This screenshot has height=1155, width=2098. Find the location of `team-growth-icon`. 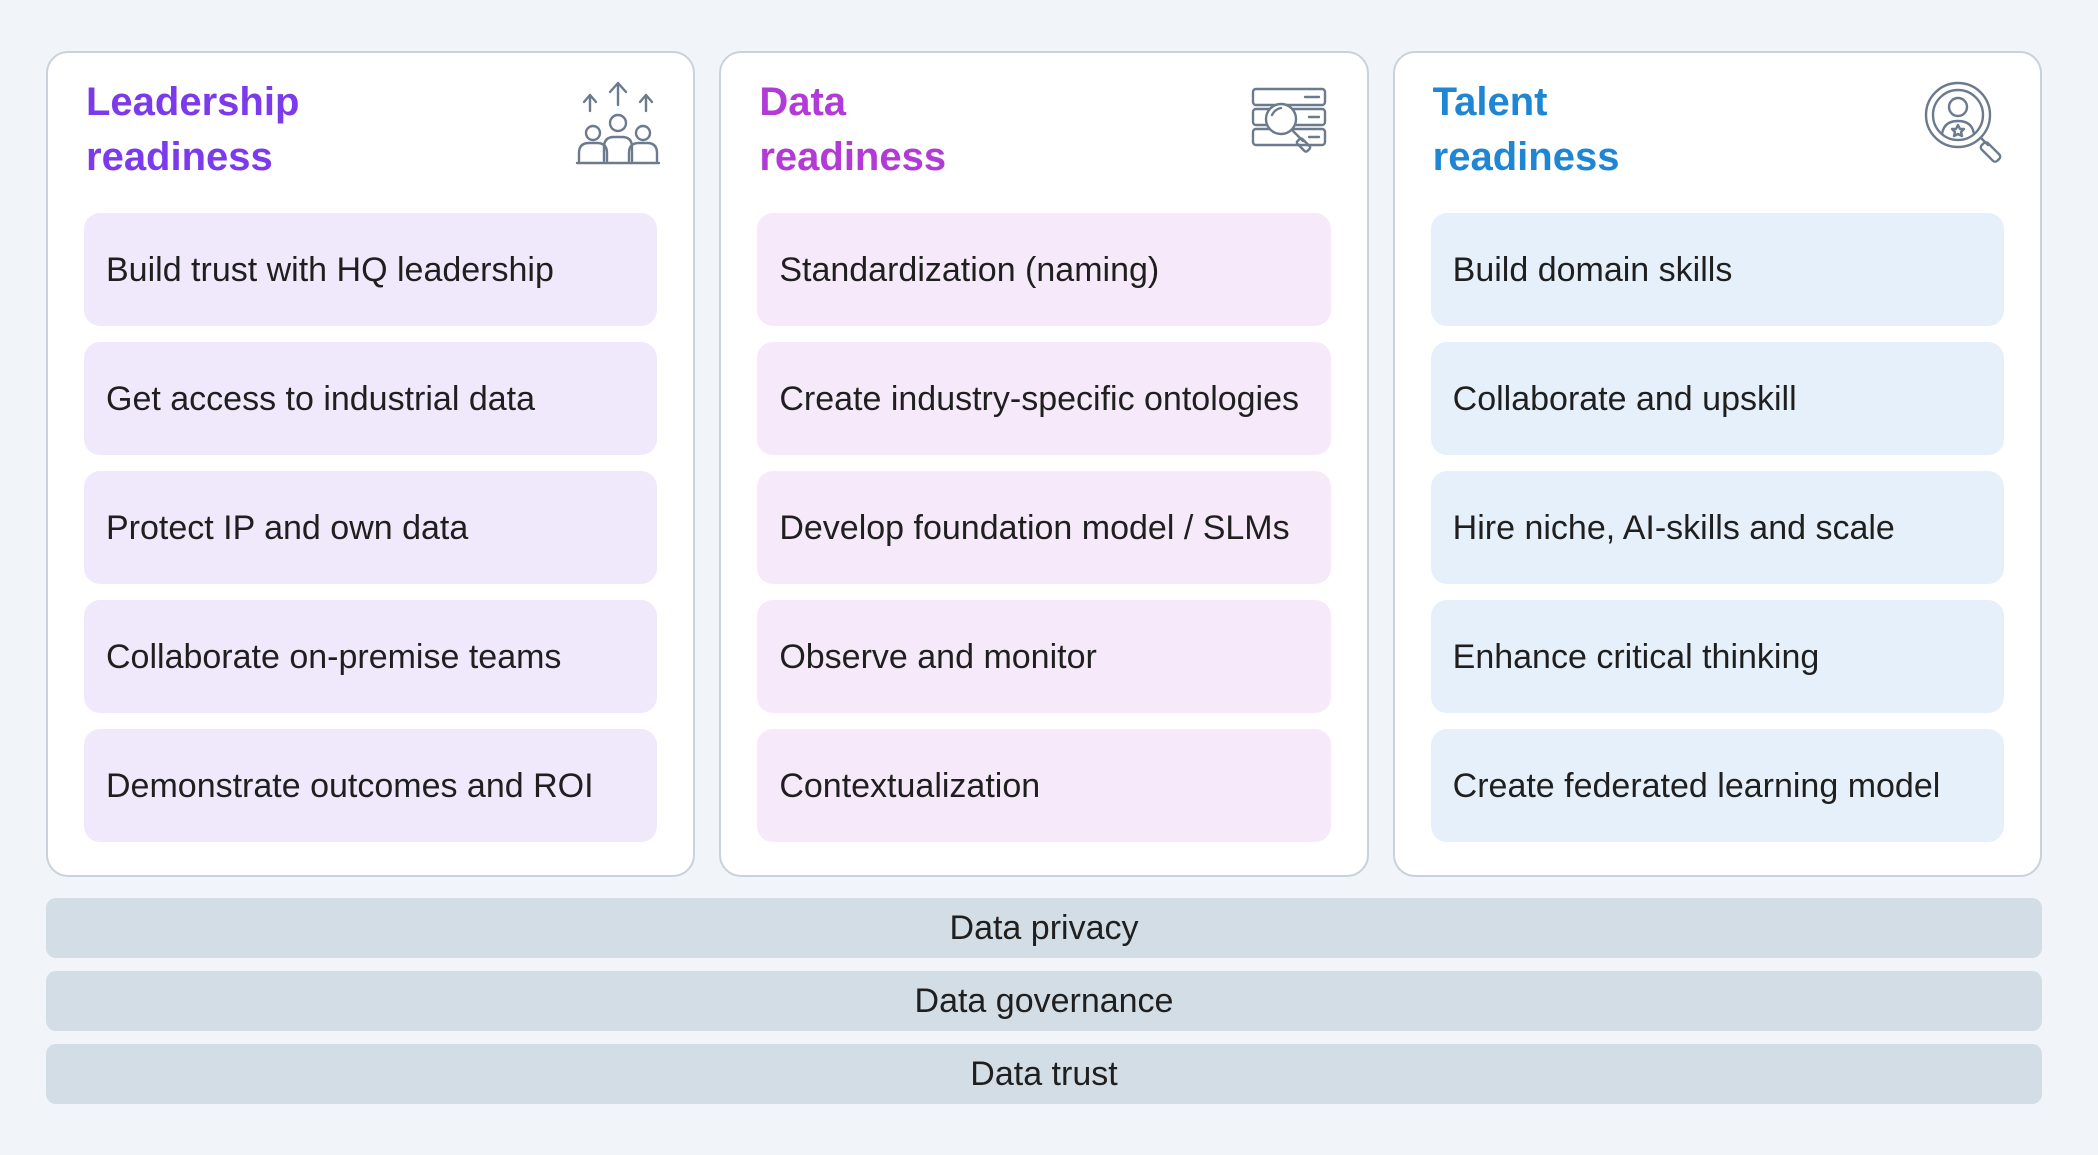

team-growth-icon is located at coordinates (618, 122).